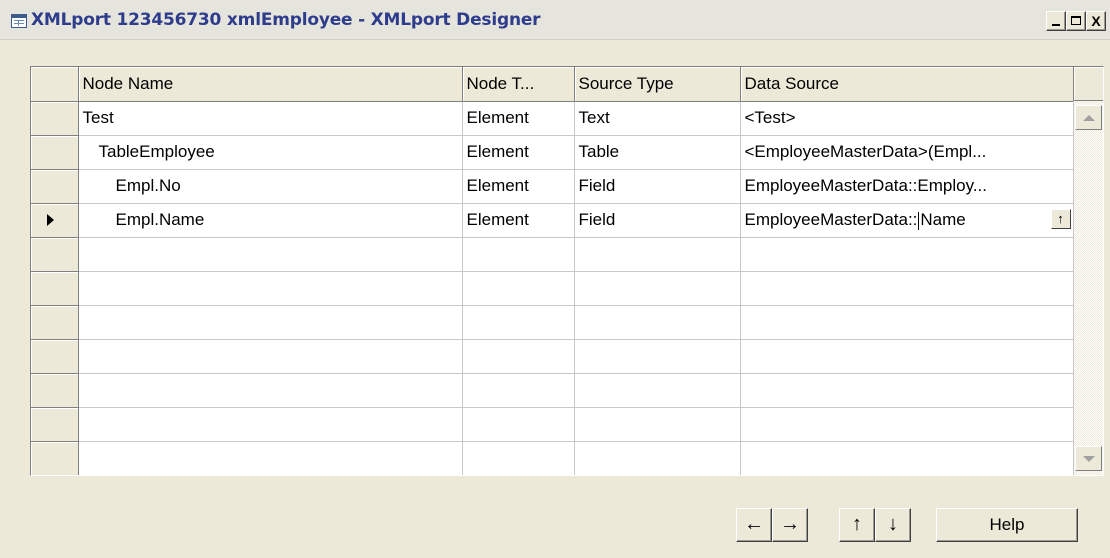 The image size is (1110, 558). I want to click on move-left-button: ←, so click(754, 525).